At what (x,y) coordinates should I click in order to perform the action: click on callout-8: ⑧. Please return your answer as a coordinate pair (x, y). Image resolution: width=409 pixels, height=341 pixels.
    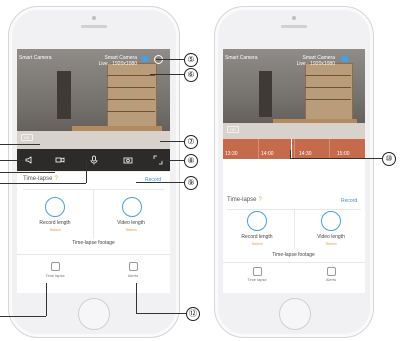
    Looking at the image, I should click on (191, 161).